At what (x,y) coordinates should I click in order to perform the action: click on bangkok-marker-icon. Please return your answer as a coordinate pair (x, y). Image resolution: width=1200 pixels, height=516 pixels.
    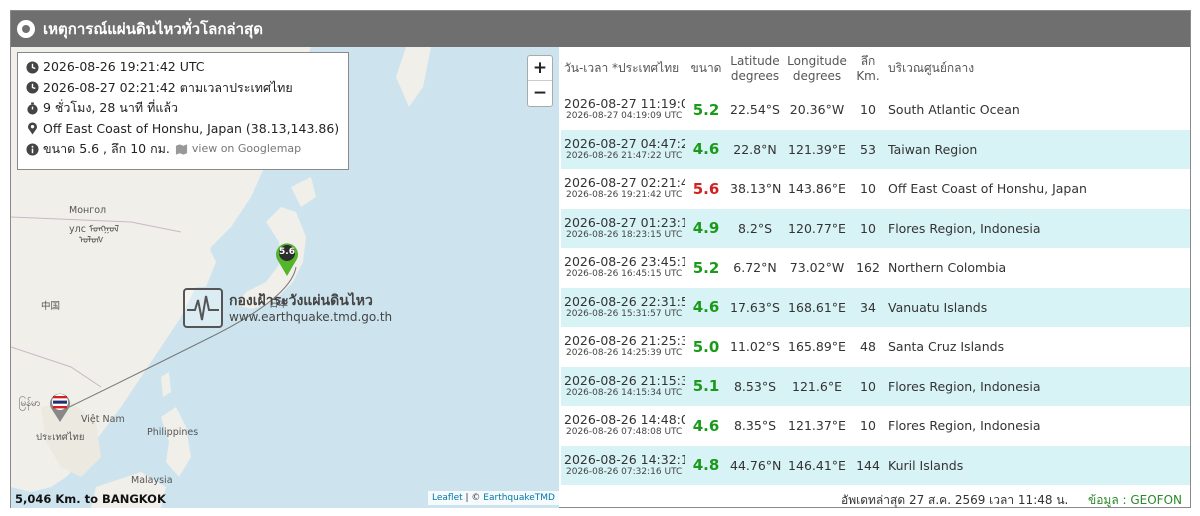
    Looking at the image, I should click on (60, 407).